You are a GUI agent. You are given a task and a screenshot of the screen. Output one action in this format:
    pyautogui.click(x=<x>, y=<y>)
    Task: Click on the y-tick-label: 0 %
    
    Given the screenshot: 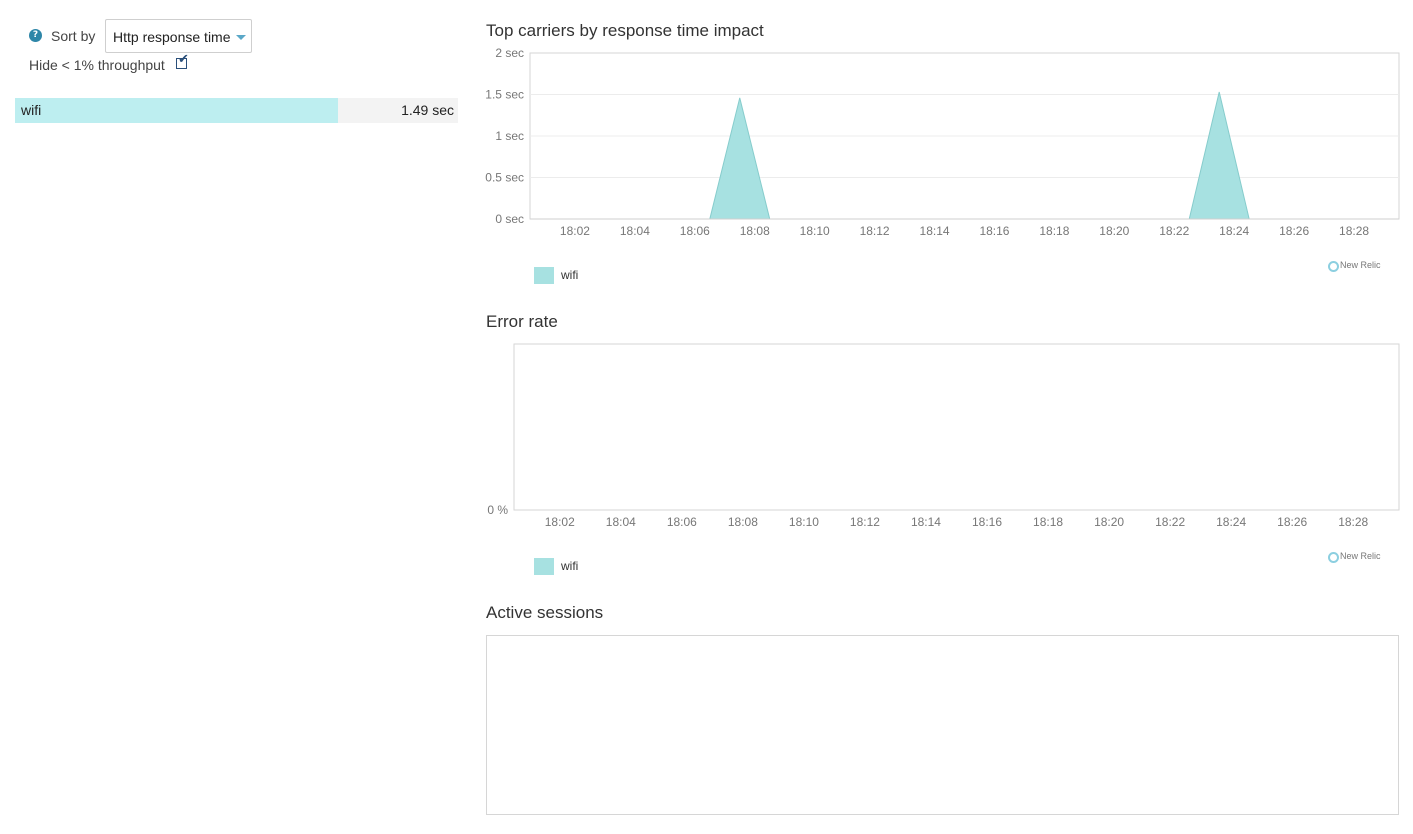 What is the action you would take?
    pyautogui.click(x=497, y=510)
    